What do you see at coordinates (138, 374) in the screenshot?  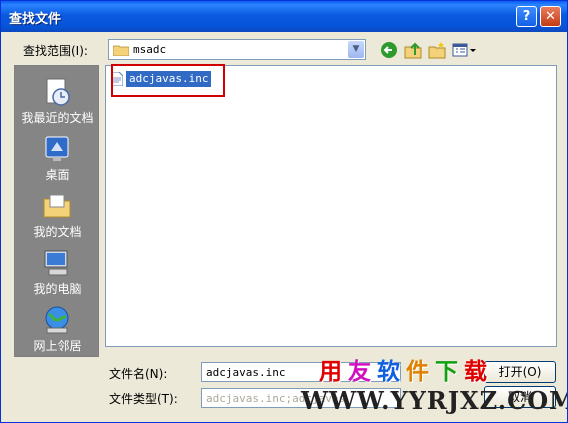 I see `filename-label: 文件名(N):` at bounding box center [138, 374].